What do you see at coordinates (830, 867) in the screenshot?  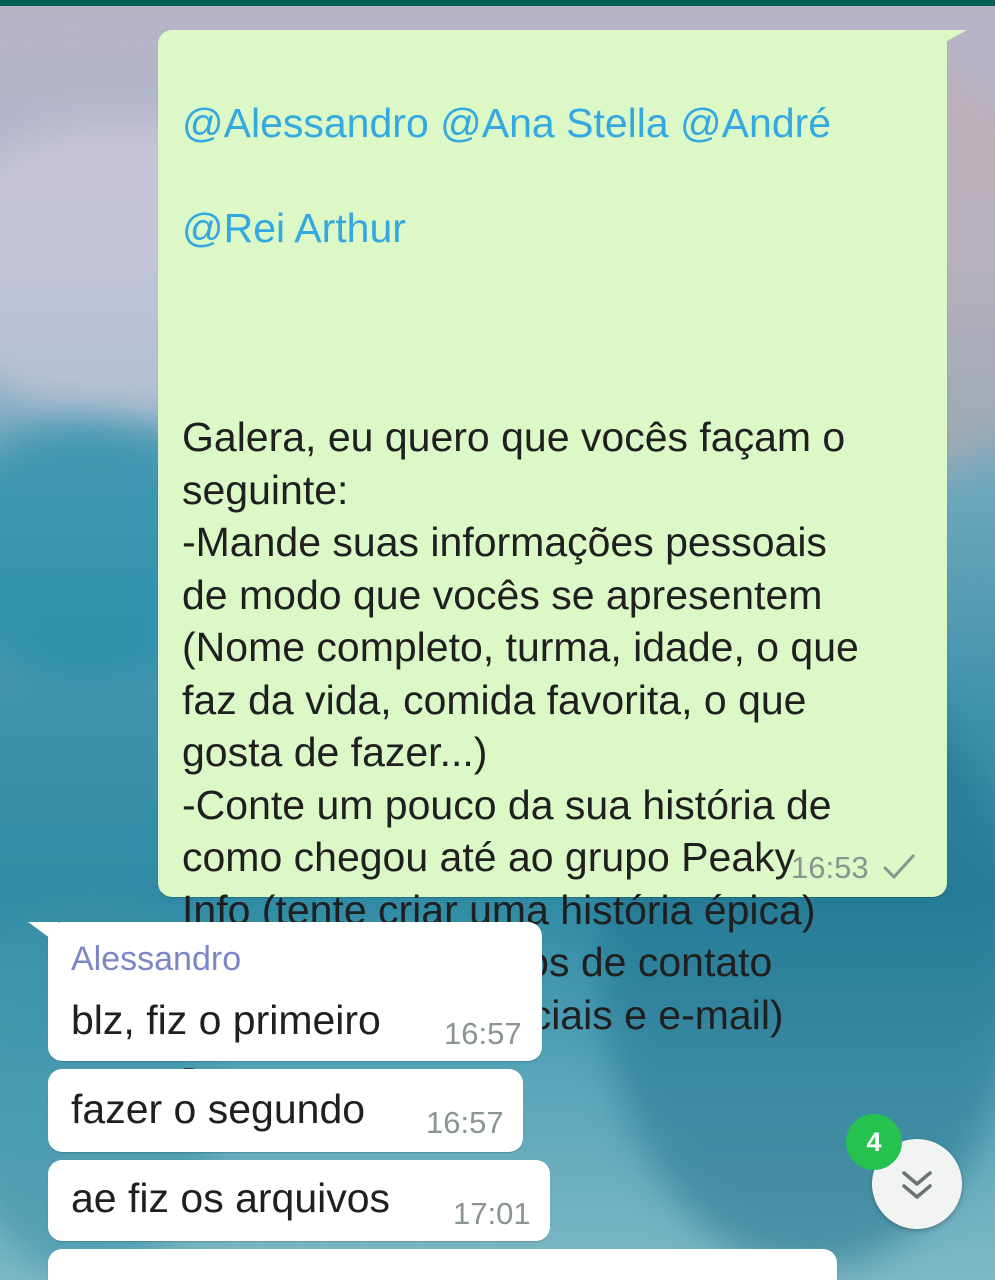 I see `message-time: 16:53` at bounding box center [830, 867].